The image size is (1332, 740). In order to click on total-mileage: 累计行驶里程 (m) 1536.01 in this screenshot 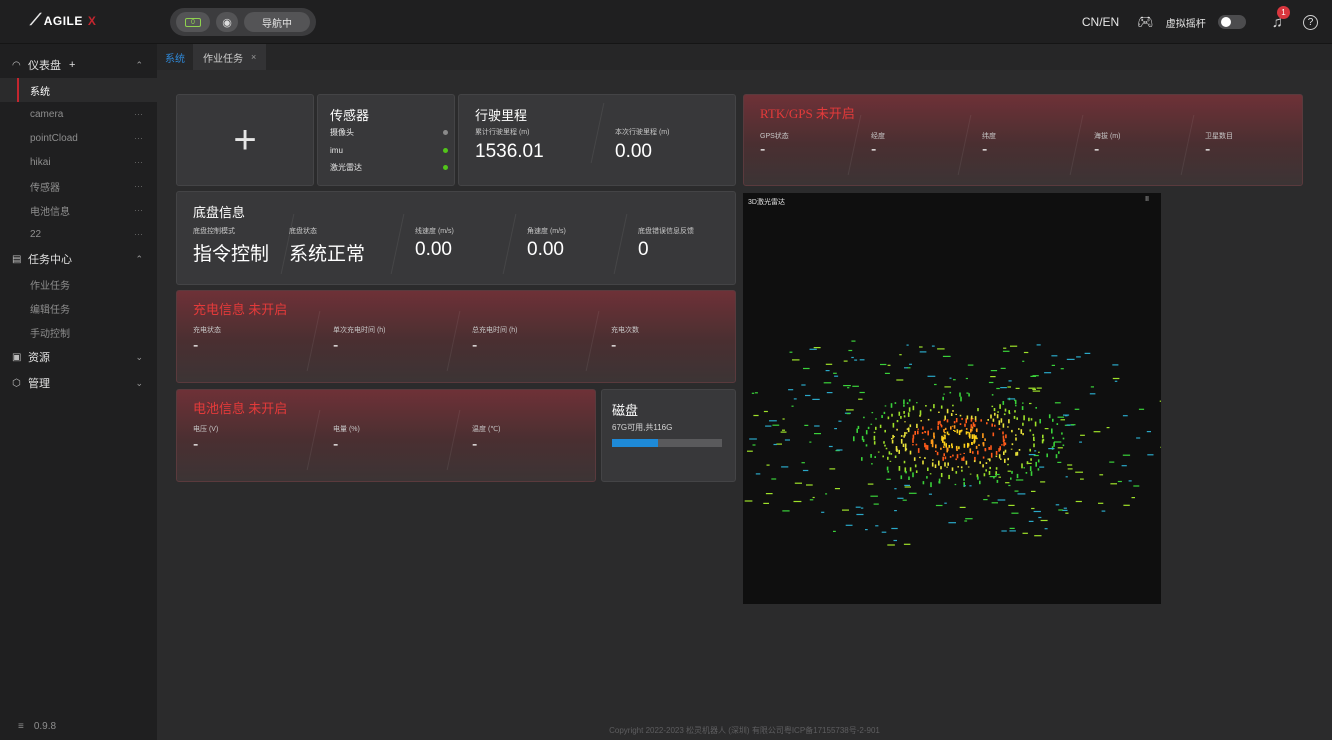, I will do `click(535, 140)`.